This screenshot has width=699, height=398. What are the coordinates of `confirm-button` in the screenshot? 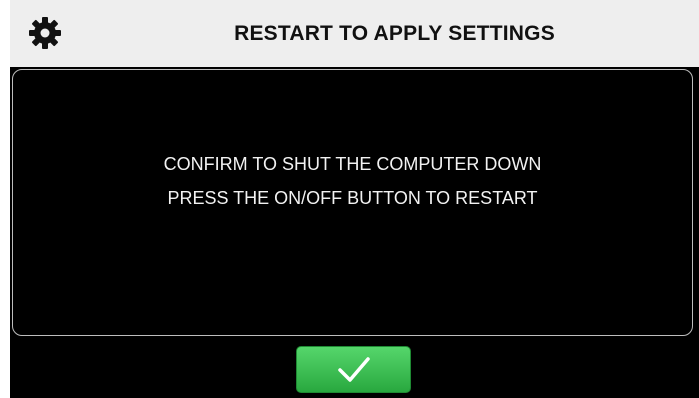 It's located at (353, 369).